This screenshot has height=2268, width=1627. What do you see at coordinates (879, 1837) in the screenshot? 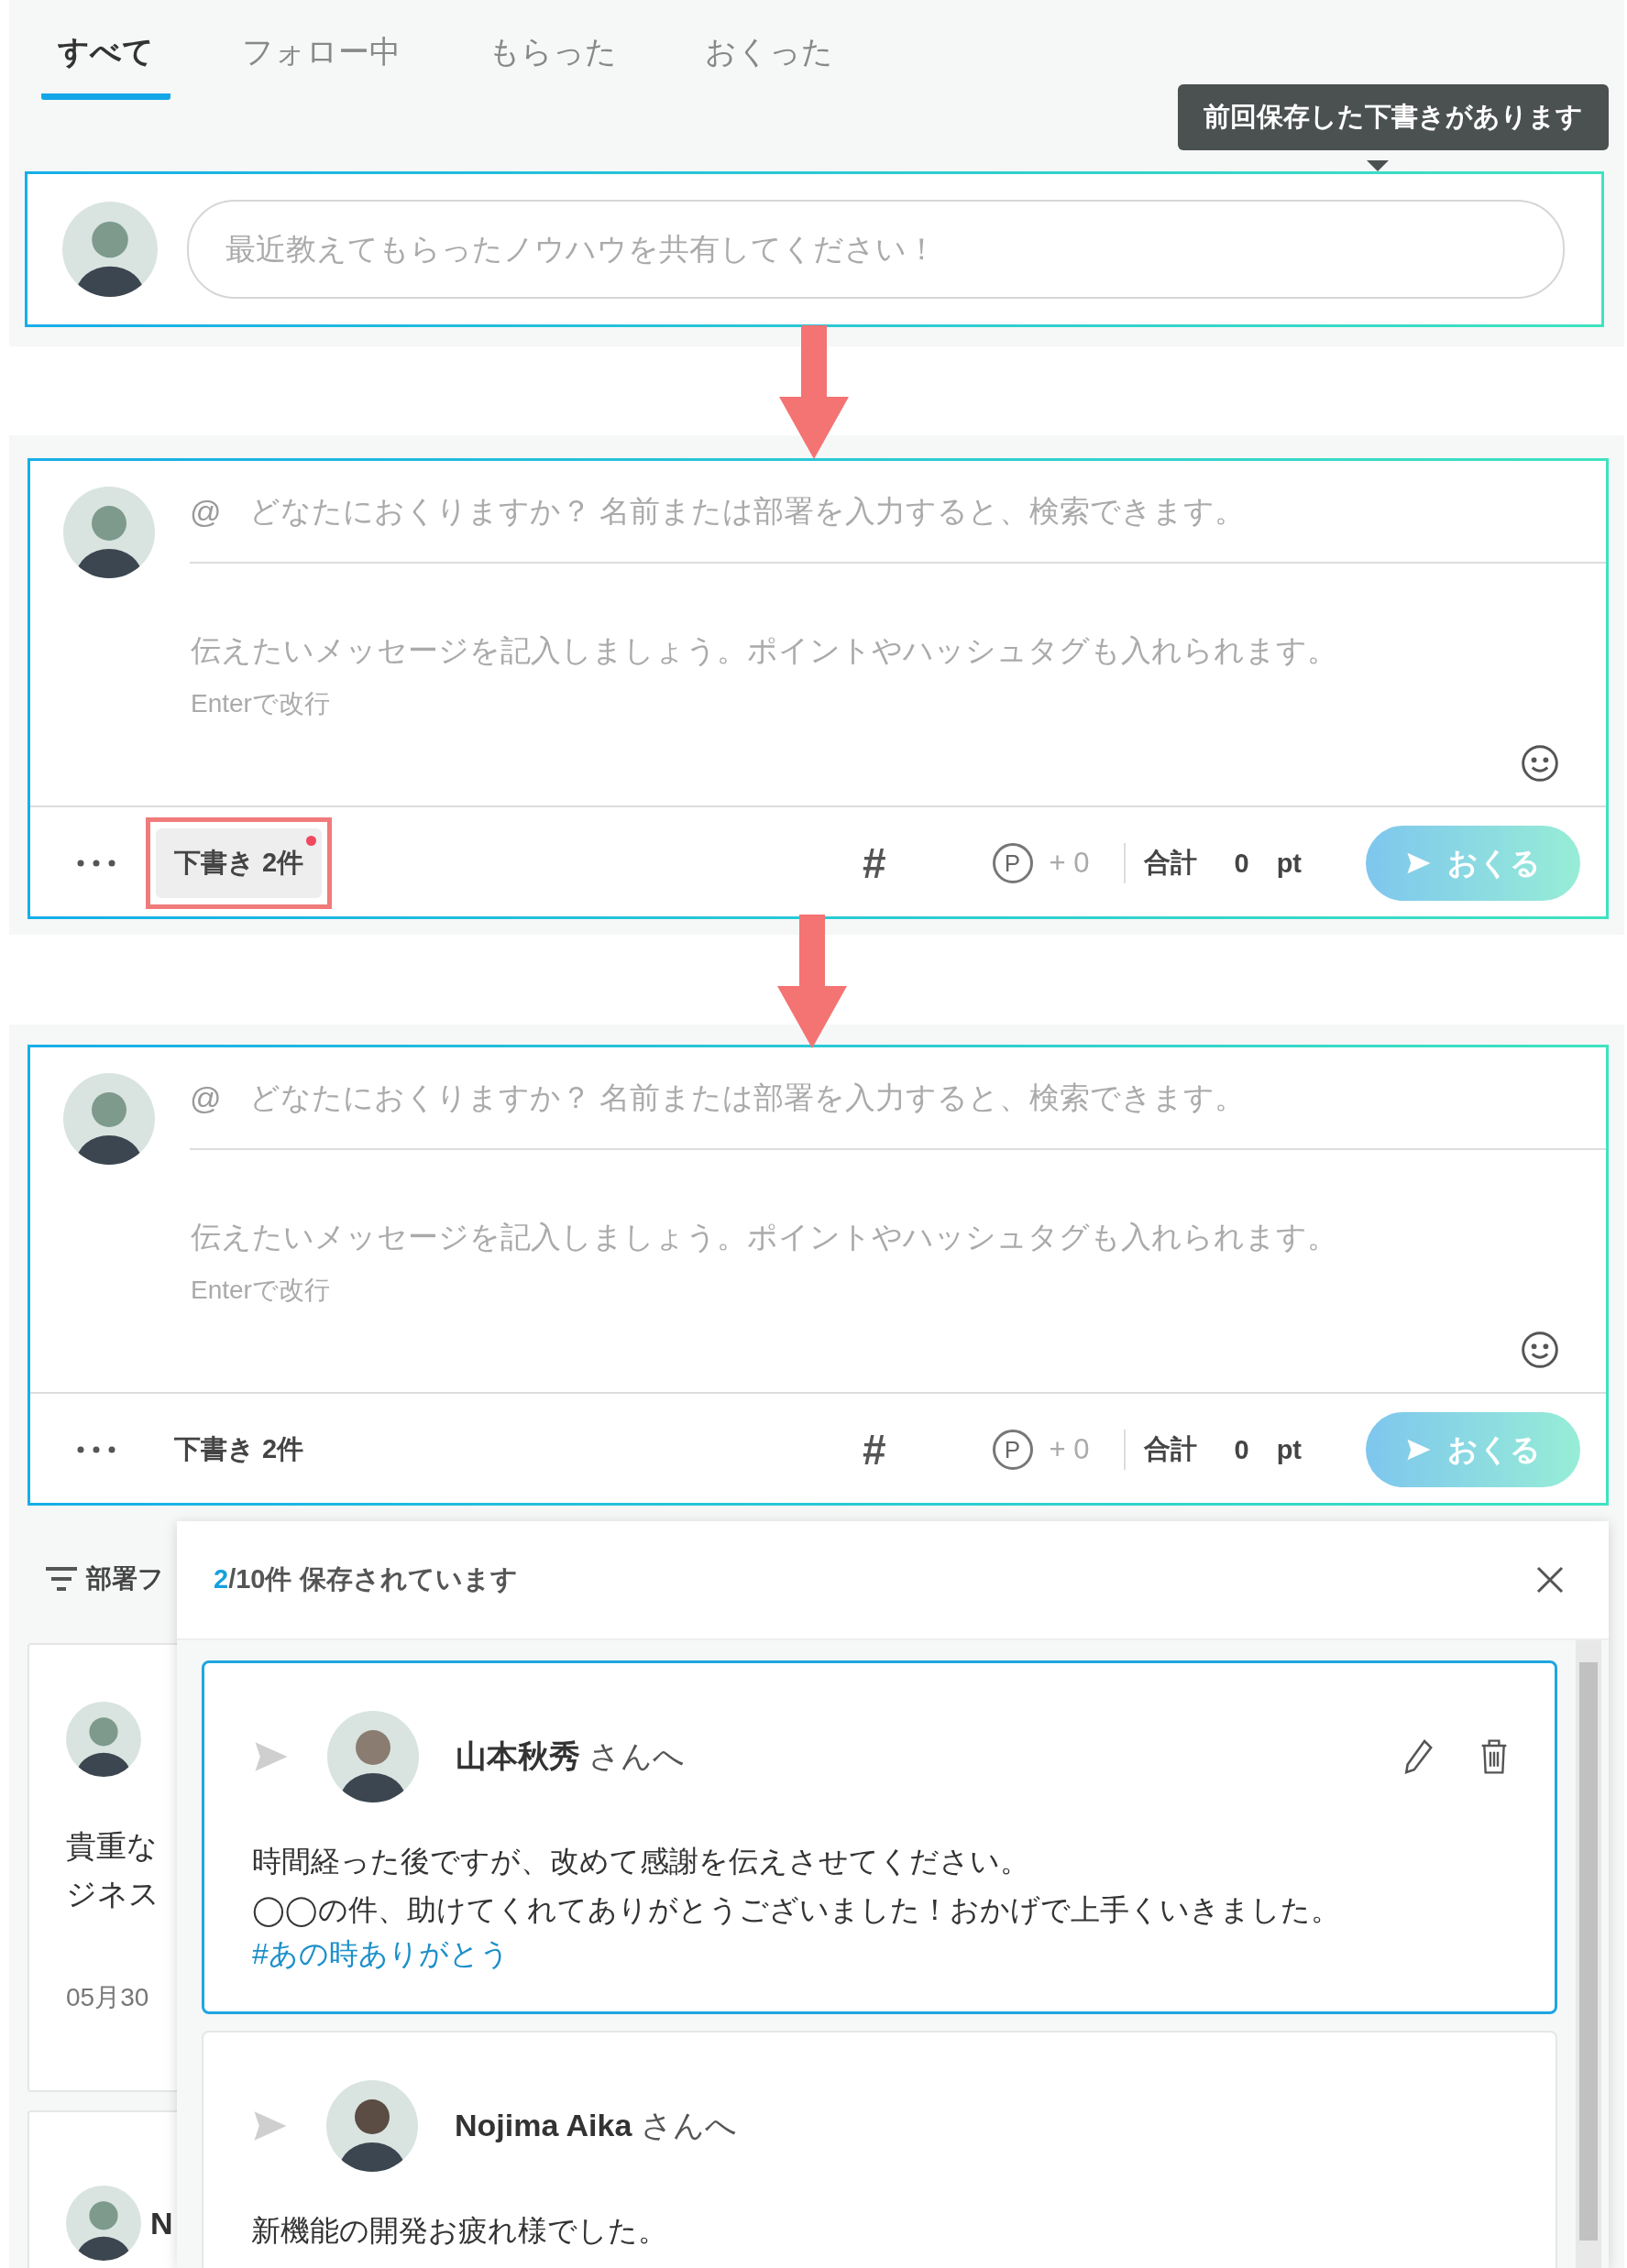
I see `draft-card: 山本秋秀 さんへ 時間経った後ですが、改めて感謝を伝えさせてください。 ◯◯の件、助けてくれてありがとうございました！おかげで上手くいきました。 #あの時ありがとう` at bounding box center [879, 1837].